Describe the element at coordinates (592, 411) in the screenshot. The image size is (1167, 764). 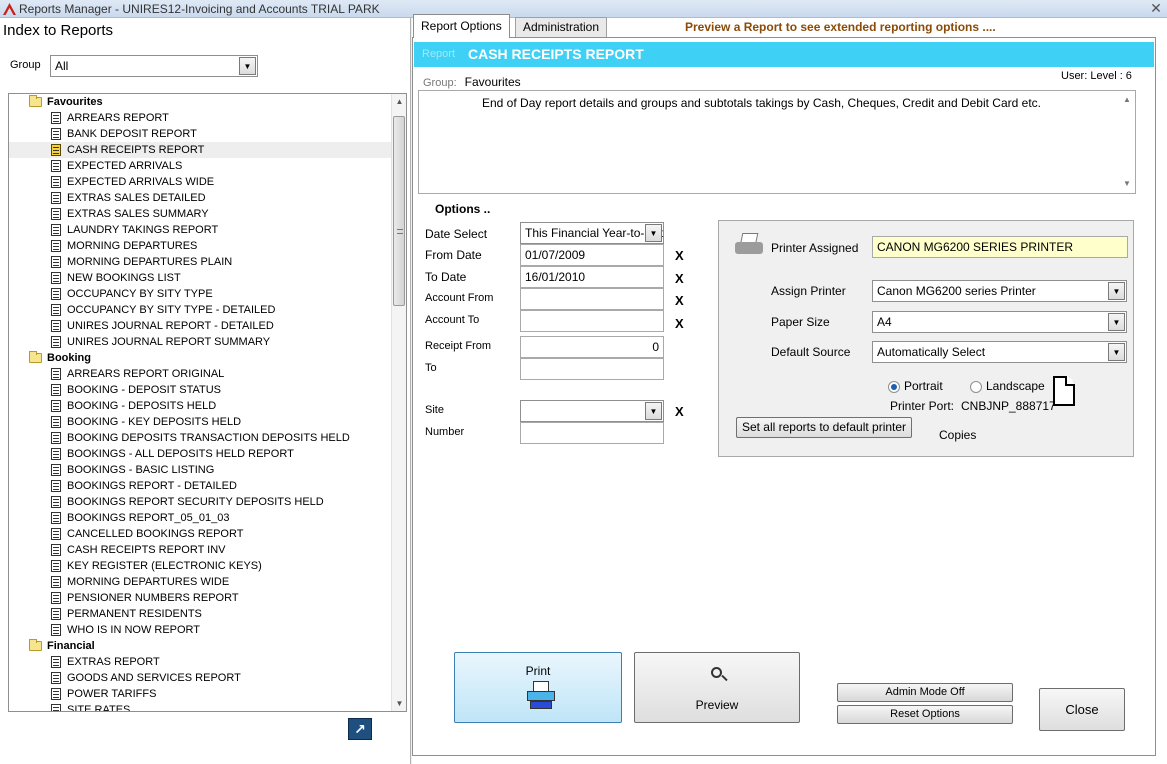
I see `site-combo: ▼` at that location.